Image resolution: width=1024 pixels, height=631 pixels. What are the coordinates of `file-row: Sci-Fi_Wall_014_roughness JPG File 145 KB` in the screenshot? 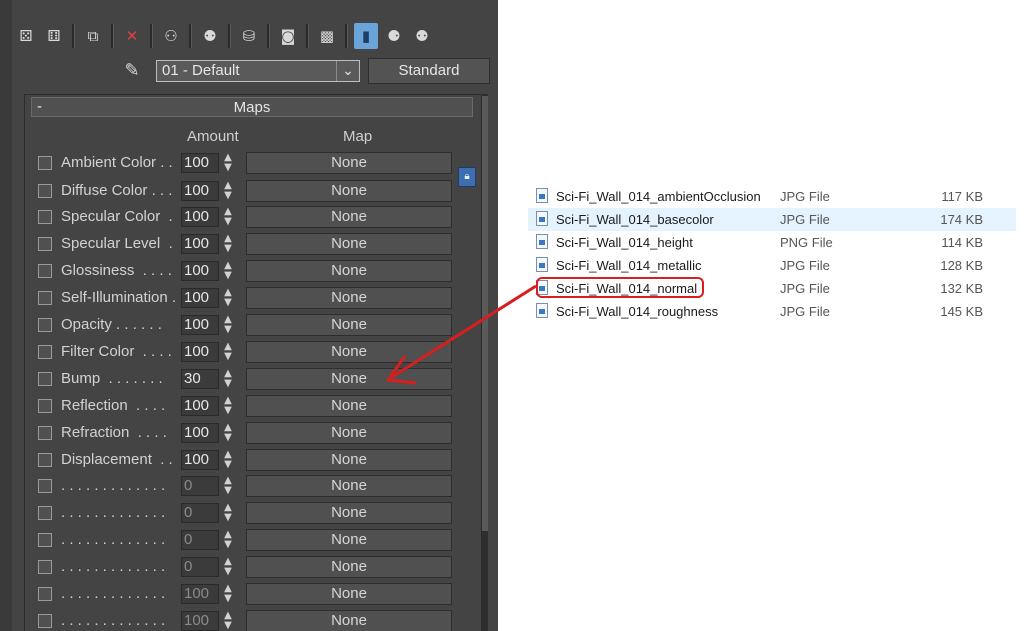 It's located at (772, 311).